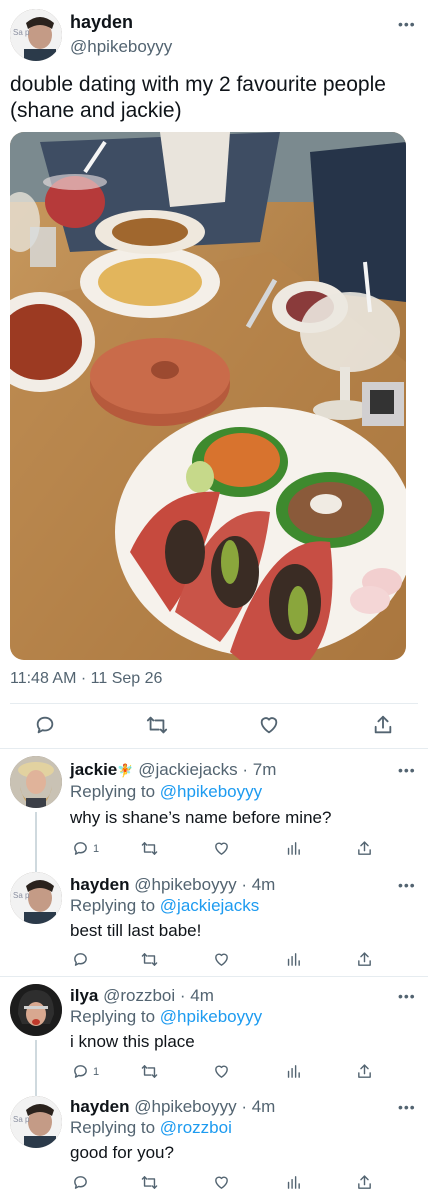 The image size is (428, 1200). I want to click on replying-to-handle: @rozzboi, so click(196, 1127).